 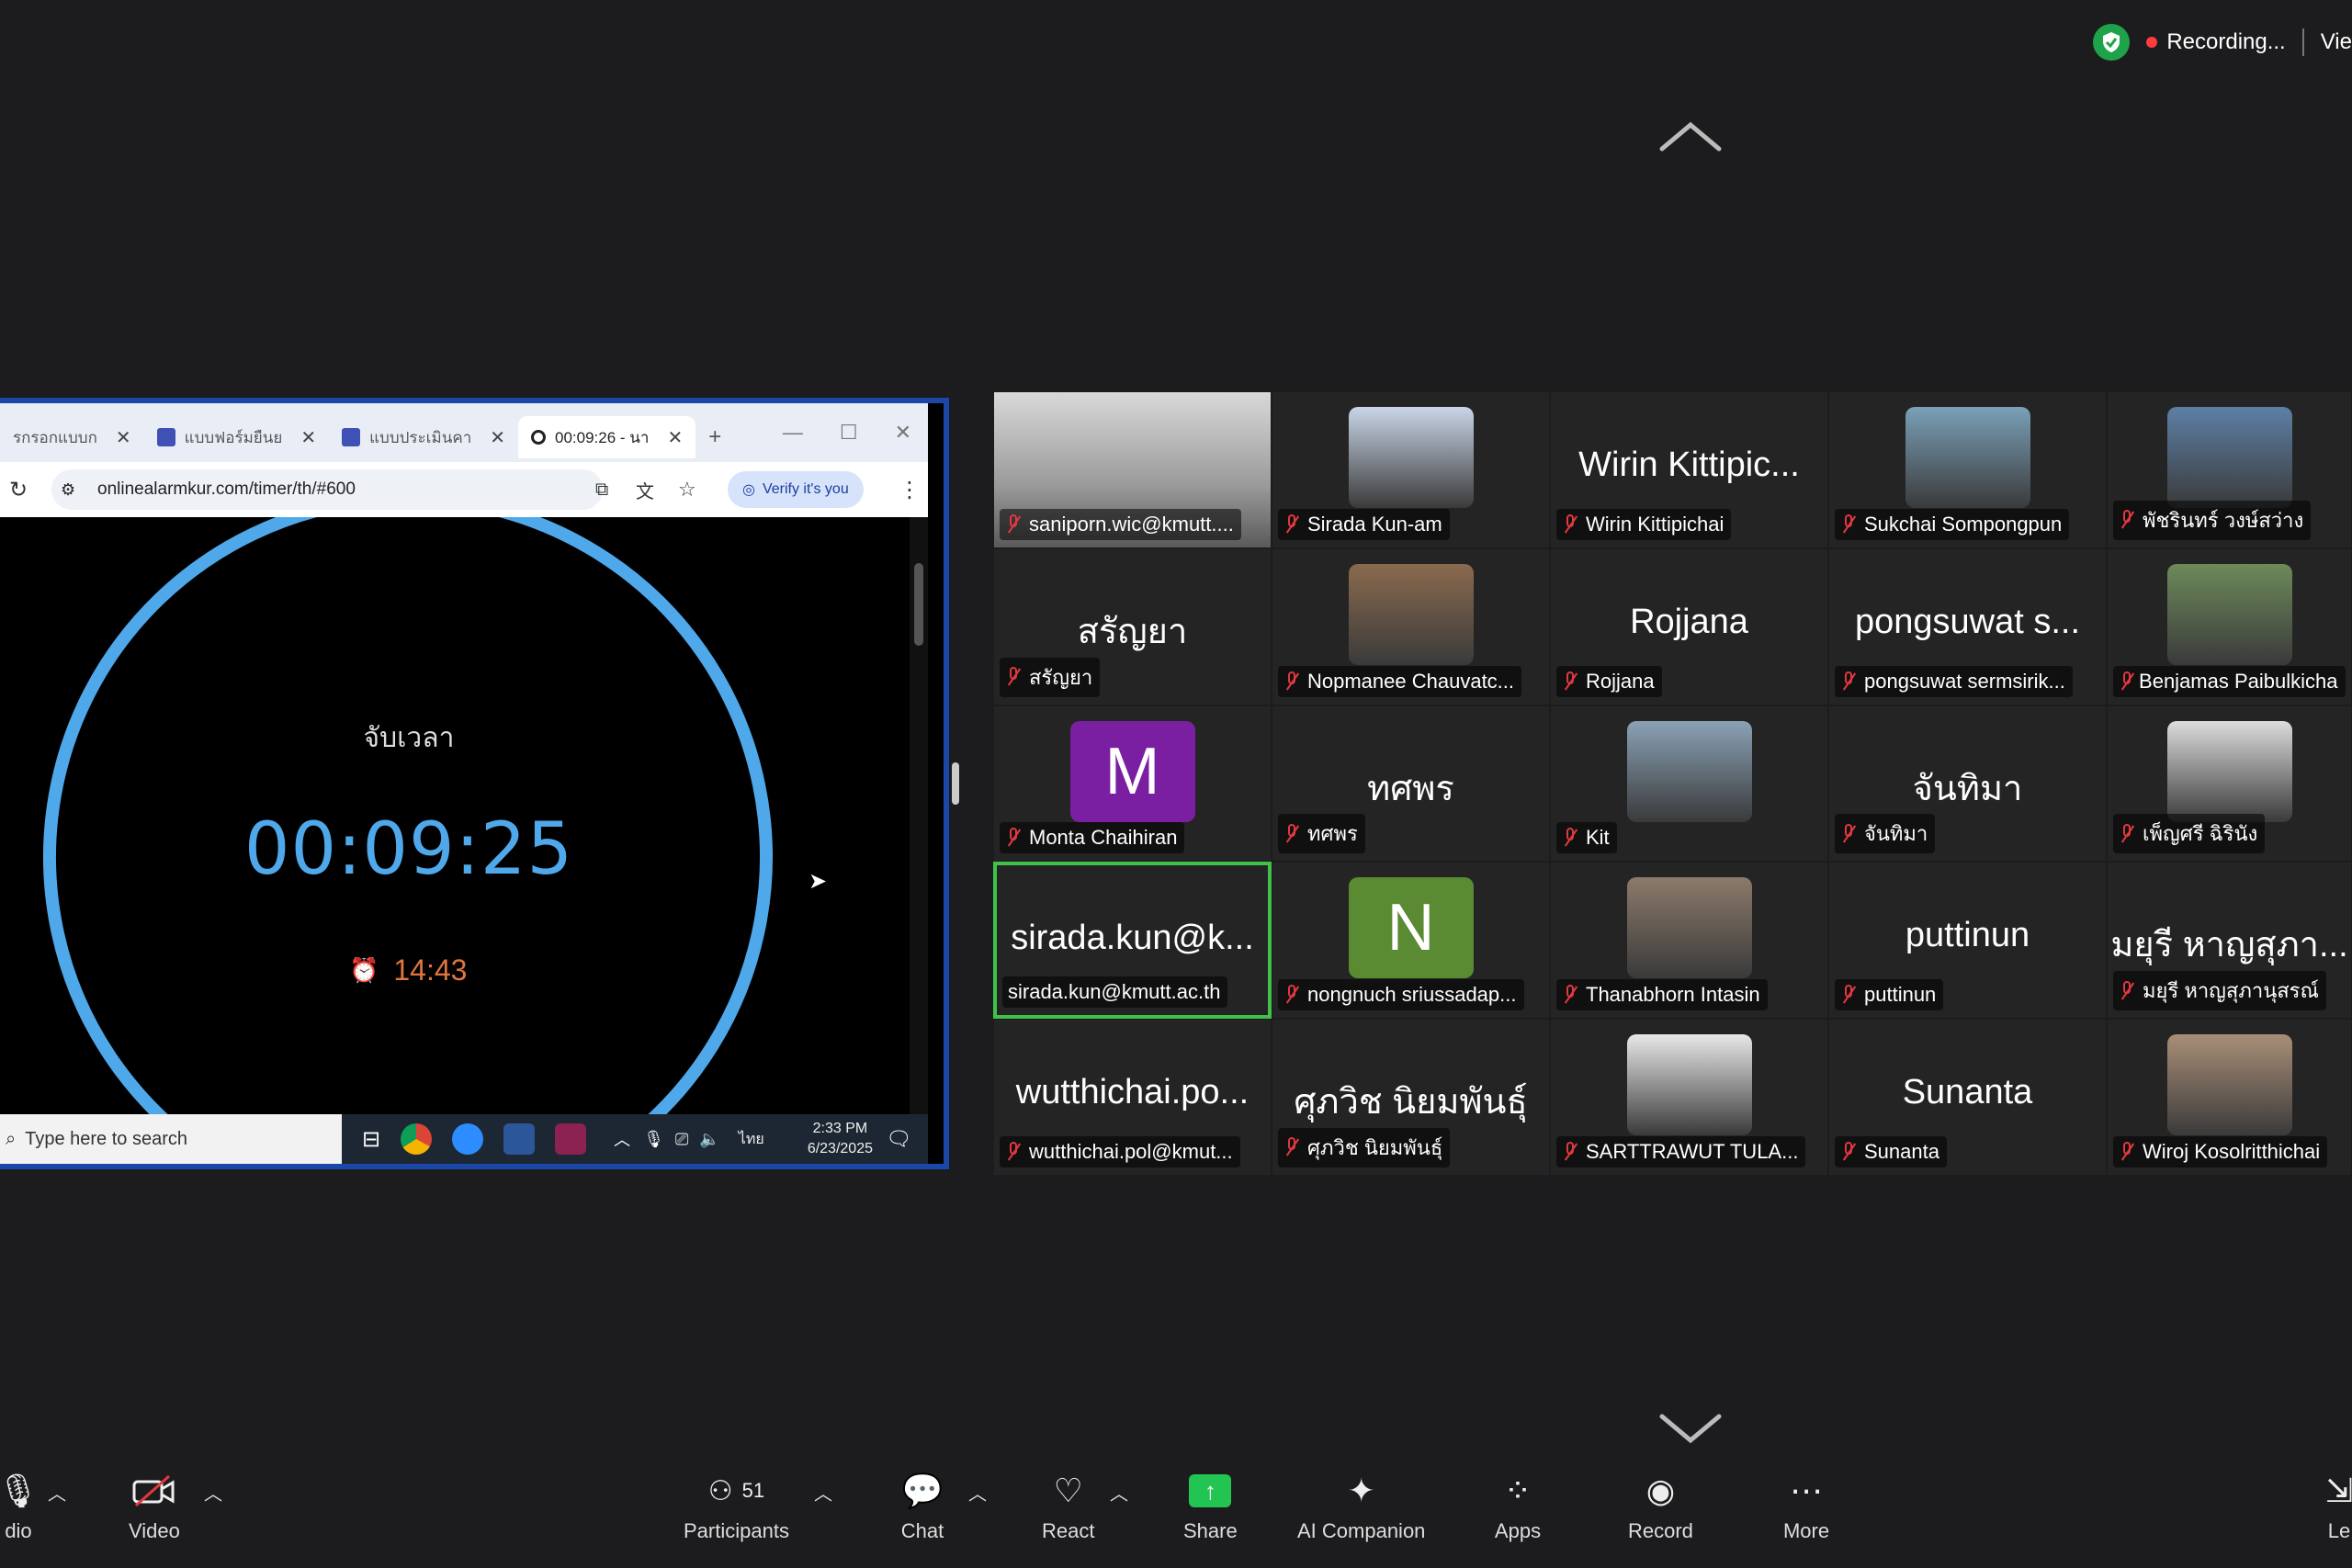 What do you see at coordinates (1518, 1530) in the screenshot?
I see `apps-label: Apps` at bounding box center [1518, 1530].